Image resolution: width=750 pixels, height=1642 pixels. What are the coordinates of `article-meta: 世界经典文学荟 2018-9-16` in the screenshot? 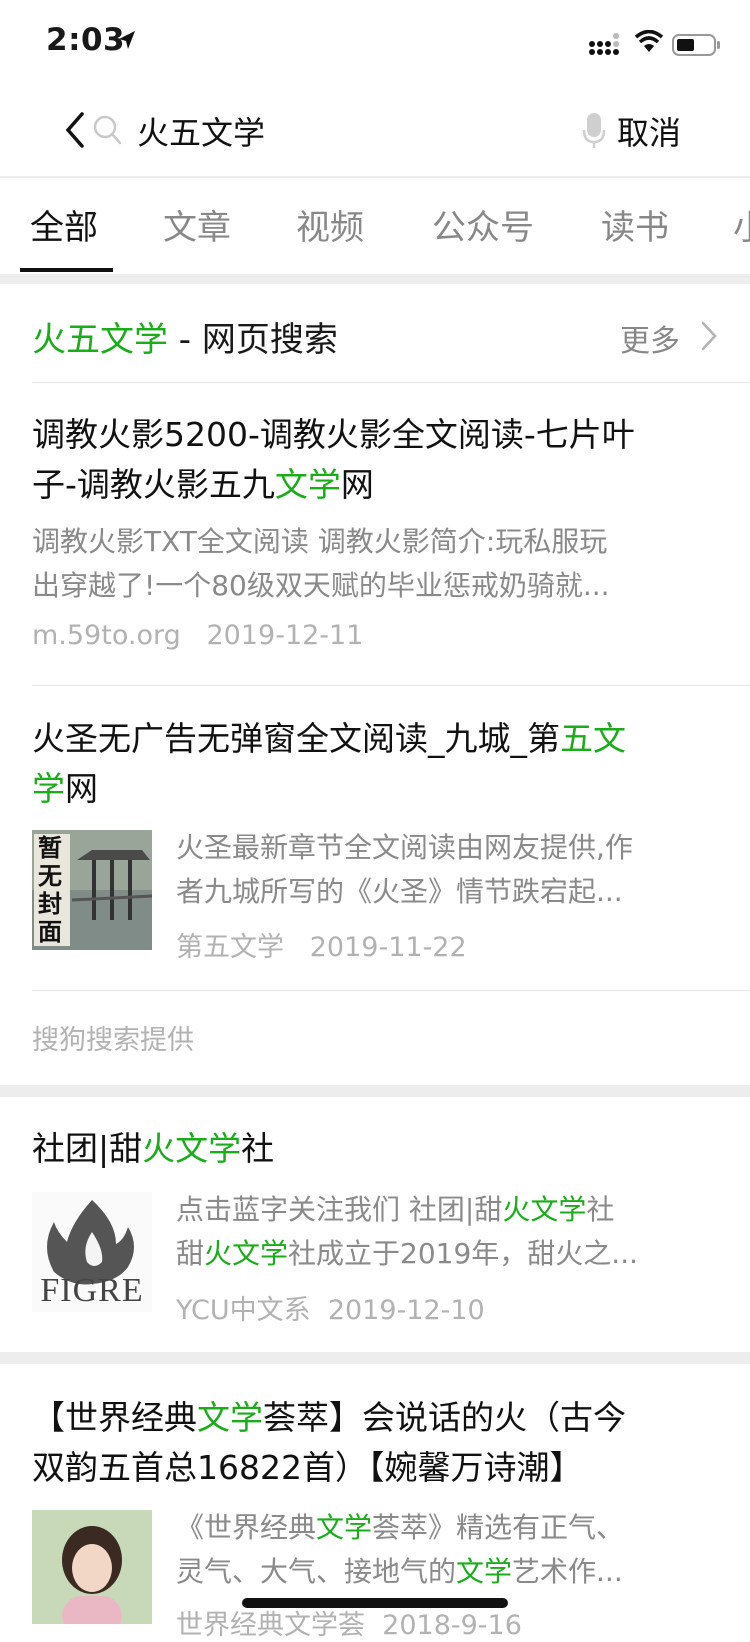 It's located at (349, 1622).